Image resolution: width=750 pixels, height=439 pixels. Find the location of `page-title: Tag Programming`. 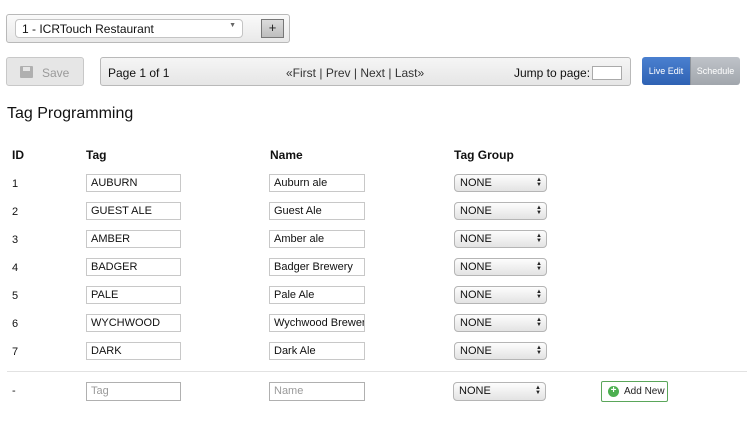

page-title: Tag Programming is located at coordinates (70, 113).